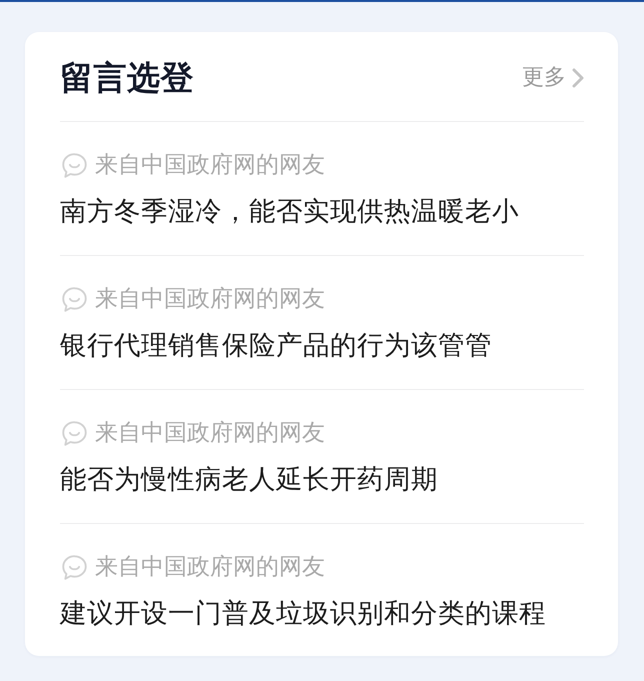  What do you see at coordinates (322, 480) in the screenshot?
I see `message-title-link: 能否为慢性病老人延长开药周期` at bounding box center [322, 480].